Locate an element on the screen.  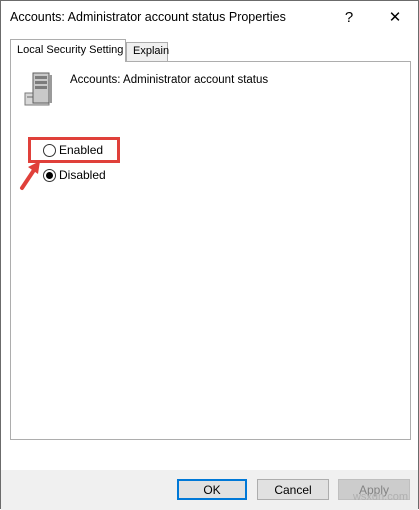
cancel-button: Cancel is located at coordinates (293, 489).